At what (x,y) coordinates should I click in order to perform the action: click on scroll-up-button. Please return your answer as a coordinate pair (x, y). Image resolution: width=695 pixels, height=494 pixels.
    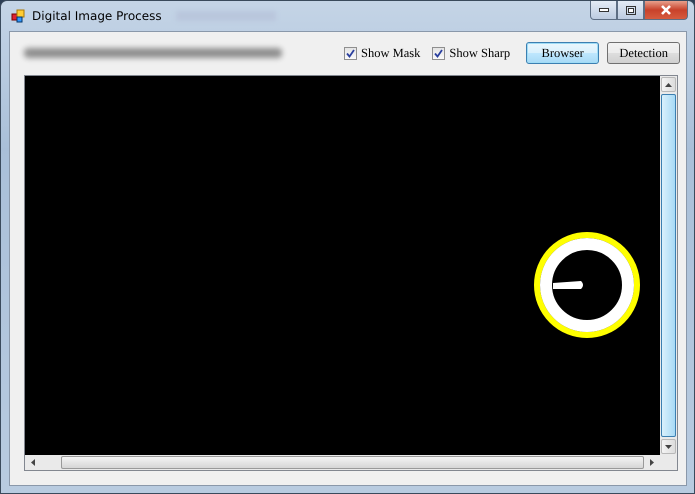
    Looking at the image, I should click on (668, 84).